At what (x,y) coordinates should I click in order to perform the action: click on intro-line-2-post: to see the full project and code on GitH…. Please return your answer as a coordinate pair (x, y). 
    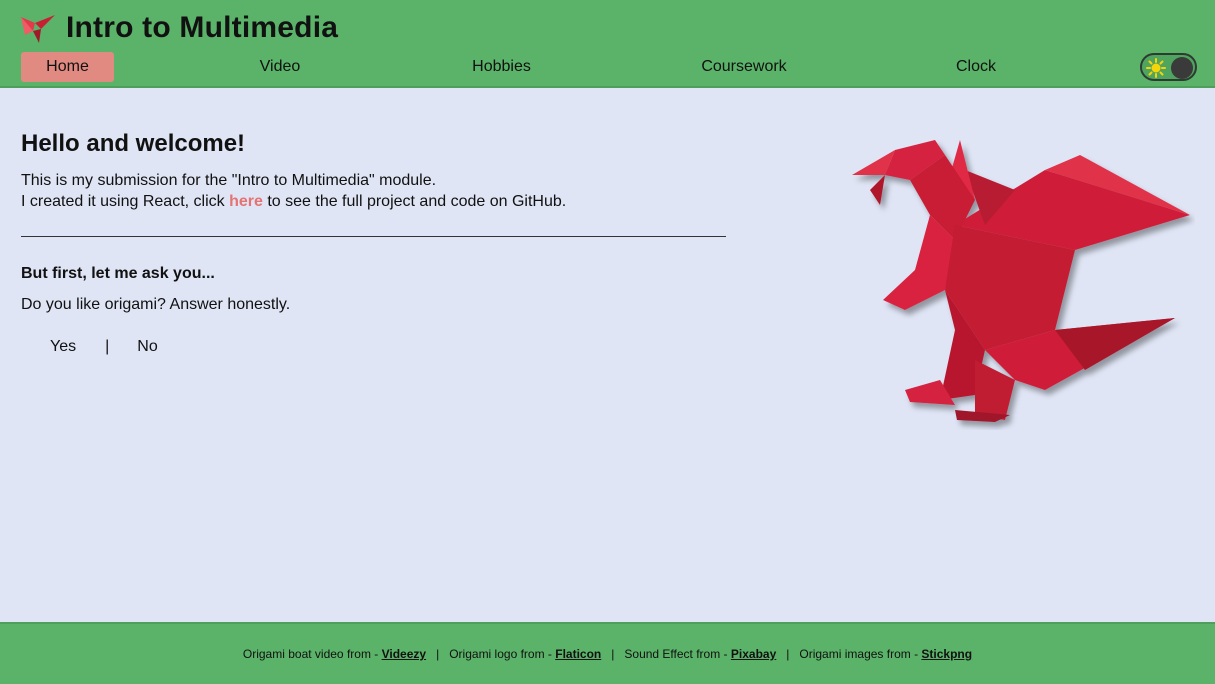
    Looking at the image, I should click on (414, 201).